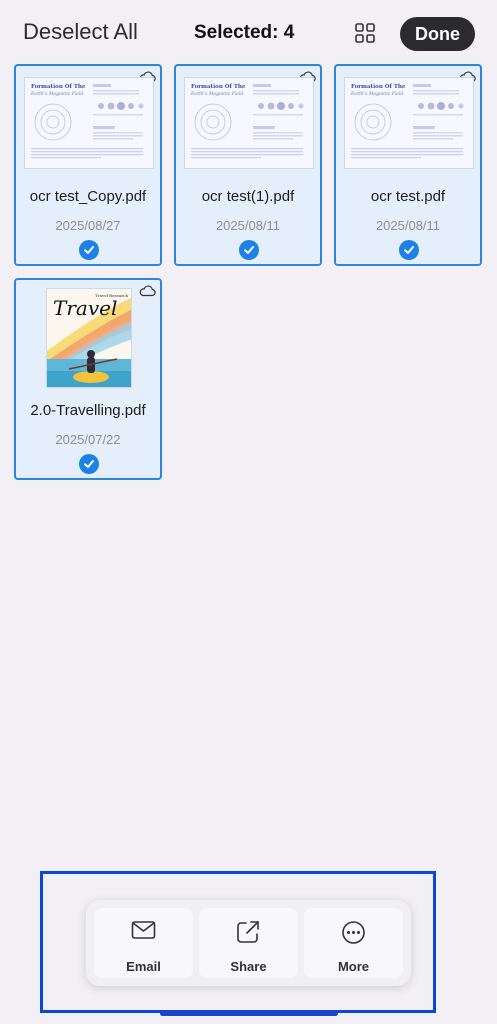 The width and height of the screenshot is (497, 1024). Describe the element at coordinates (88, 439) in the screenshot. I see `file-date: 2025/07/22` at that location.